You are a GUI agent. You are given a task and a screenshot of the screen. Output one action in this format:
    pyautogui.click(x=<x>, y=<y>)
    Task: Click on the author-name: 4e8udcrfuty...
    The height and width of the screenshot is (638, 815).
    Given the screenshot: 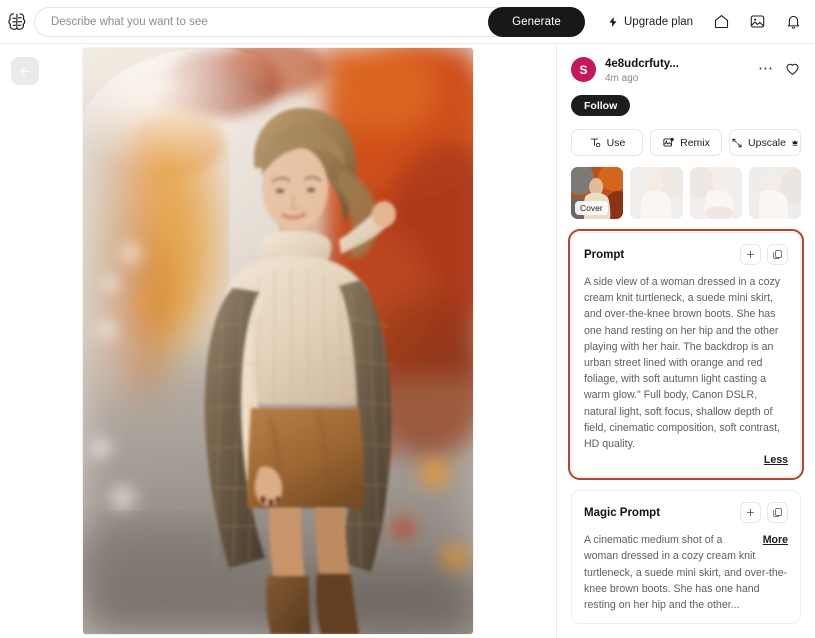 What is the action you would take?
    pyautogui.click(x=681, y=64)
    